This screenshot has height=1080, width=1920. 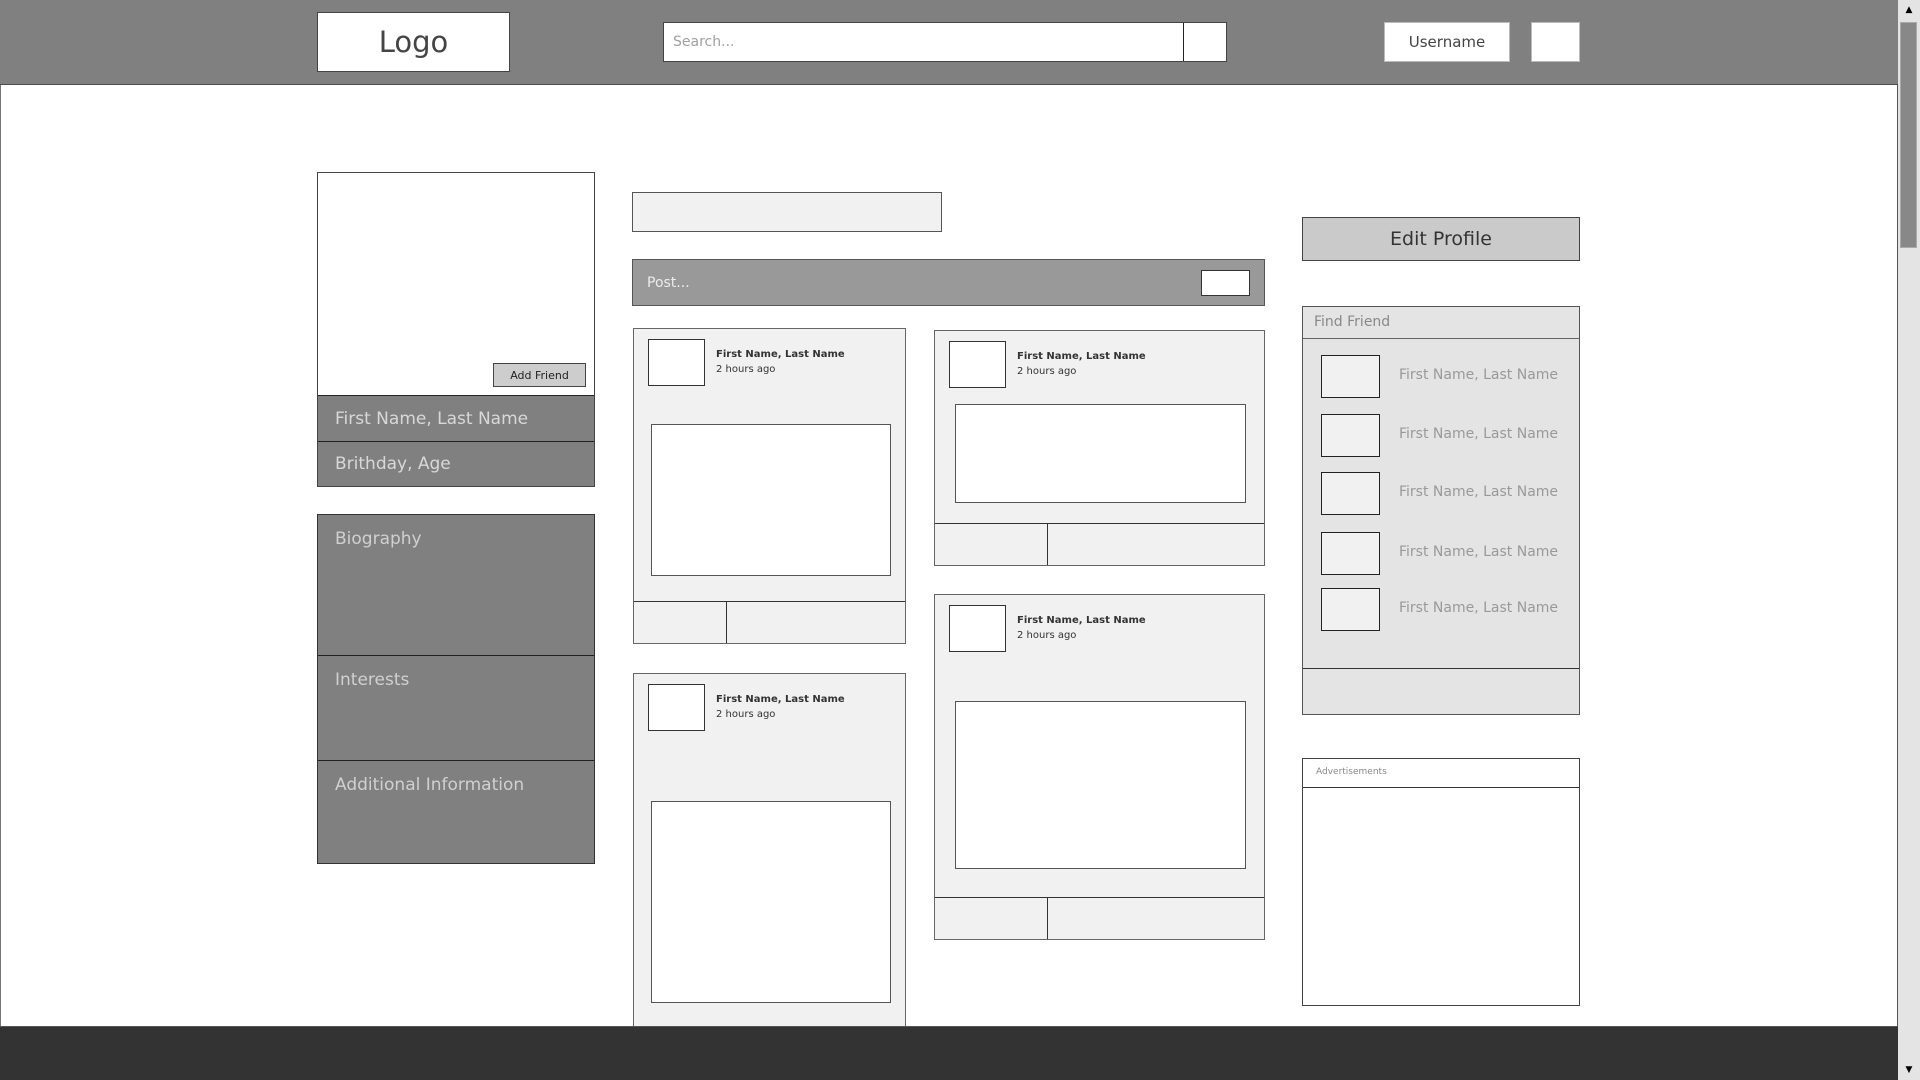 I want to click on search-bar, so click(x=945, y=42).